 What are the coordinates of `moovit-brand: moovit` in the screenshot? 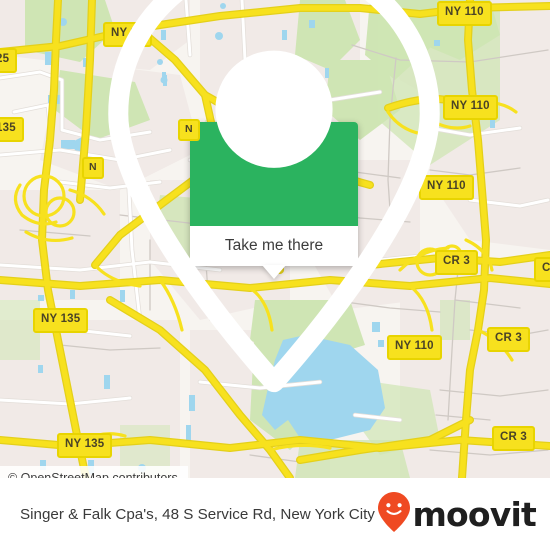 It's located at (457, 514).